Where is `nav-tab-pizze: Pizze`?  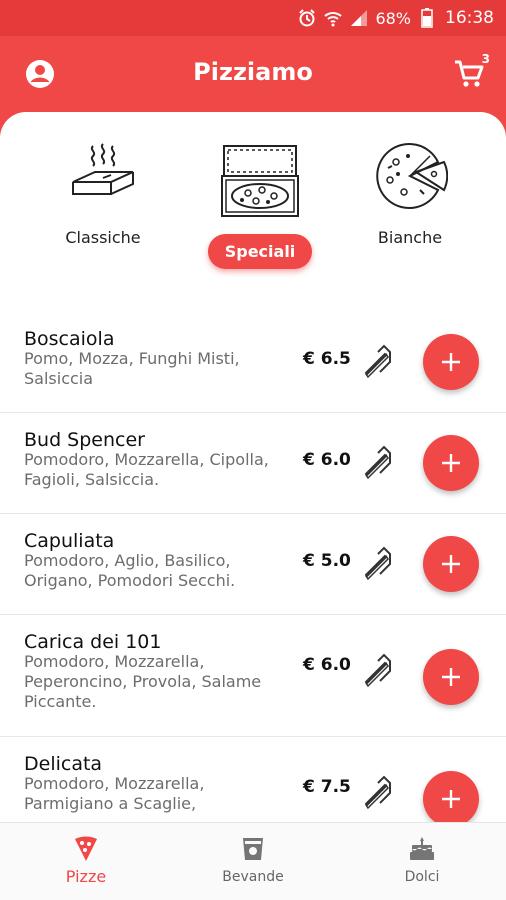
nav-tab-pizze: Pizze is located at coordinates (86, 860).